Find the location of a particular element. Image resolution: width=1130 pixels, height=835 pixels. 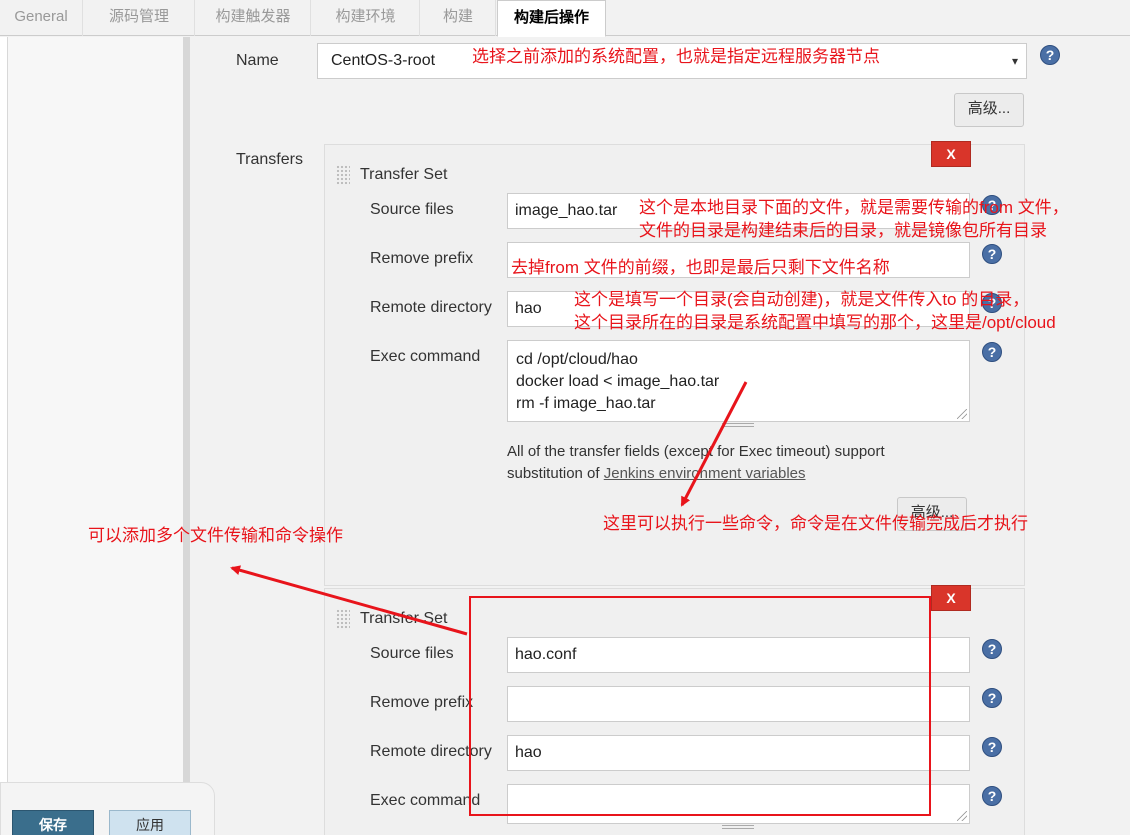

apply-button: 应用 is located at coordinates (150, 822).